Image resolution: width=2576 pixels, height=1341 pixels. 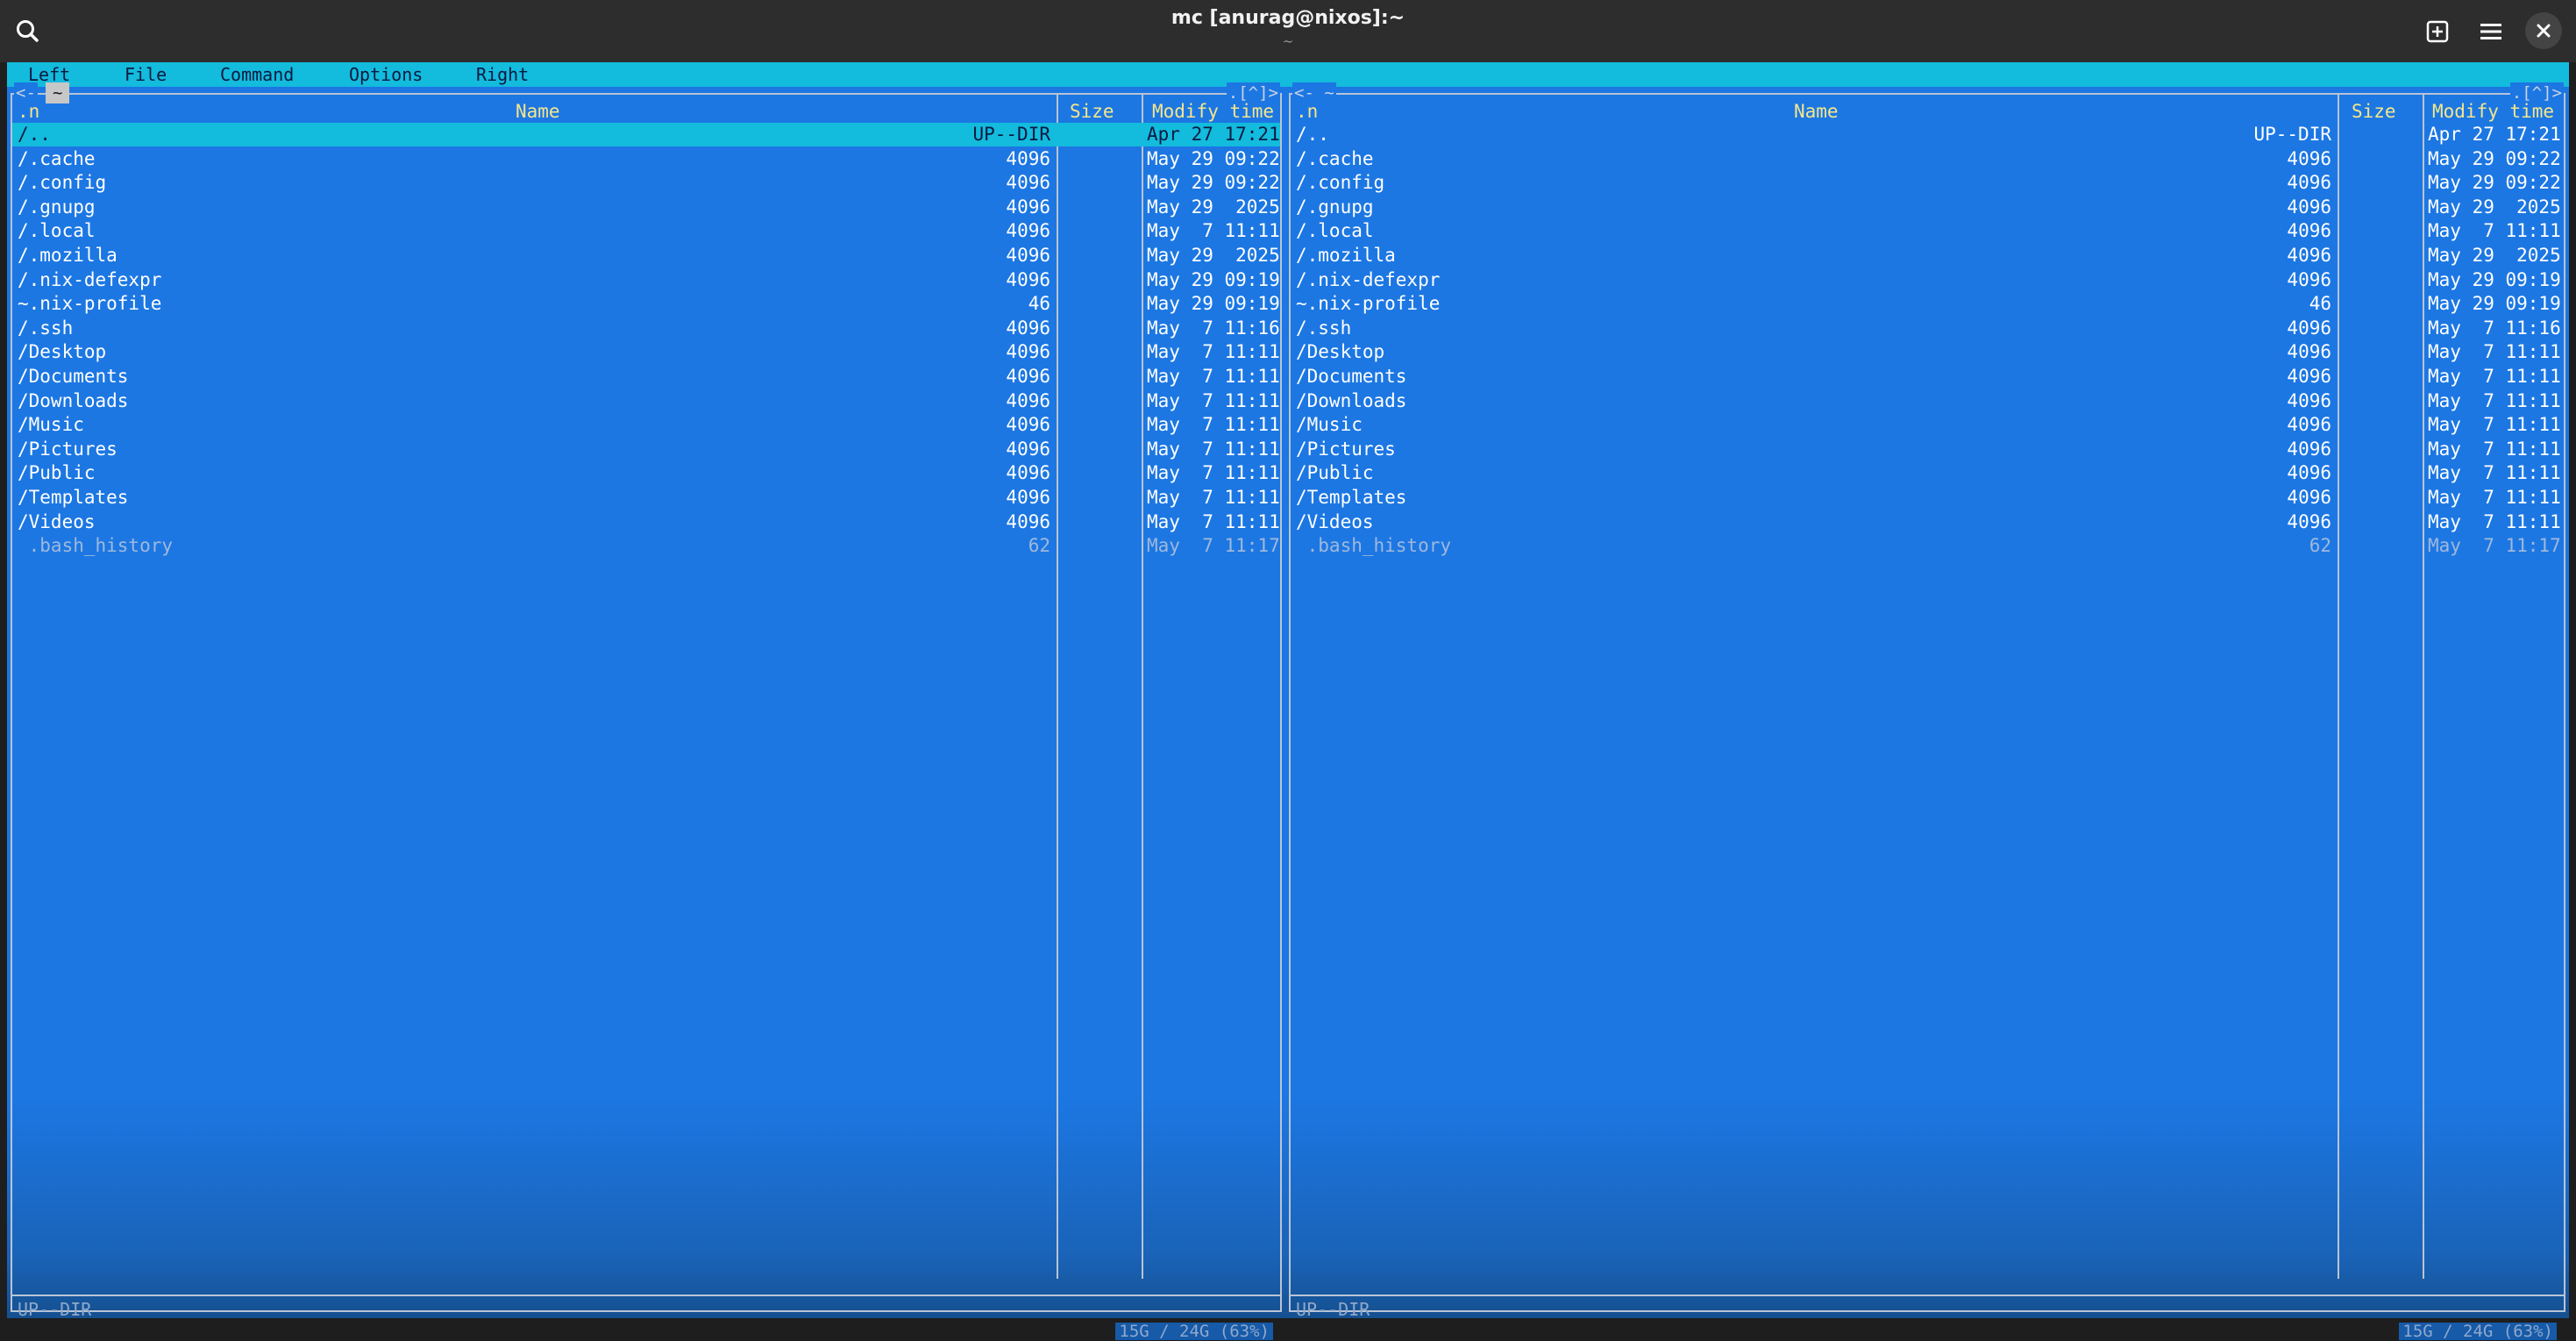 I want to click on file-name: /Videos, so click(x=1335, y=521).